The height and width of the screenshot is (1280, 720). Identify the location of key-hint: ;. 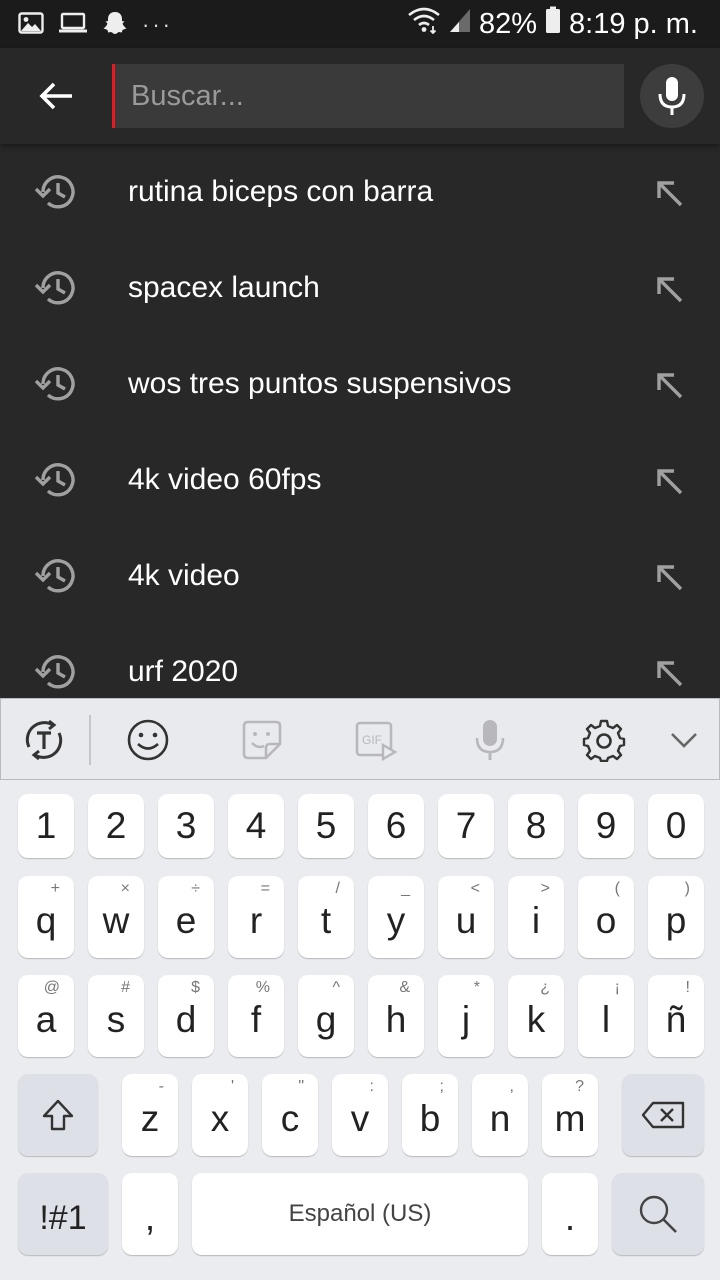
(441, 1086).